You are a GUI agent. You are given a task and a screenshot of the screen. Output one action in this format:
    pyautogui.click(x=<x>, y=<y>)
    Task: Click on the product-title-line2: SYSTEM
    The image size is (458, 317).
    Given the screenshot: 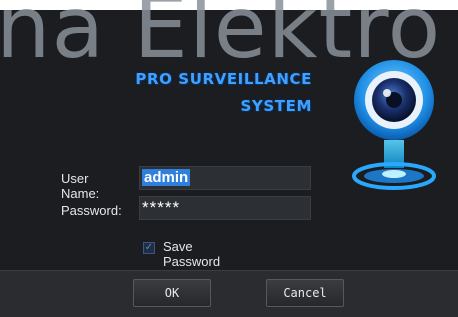 What is the action you would take?
    pyautogui.click(x=276, y=106)
    